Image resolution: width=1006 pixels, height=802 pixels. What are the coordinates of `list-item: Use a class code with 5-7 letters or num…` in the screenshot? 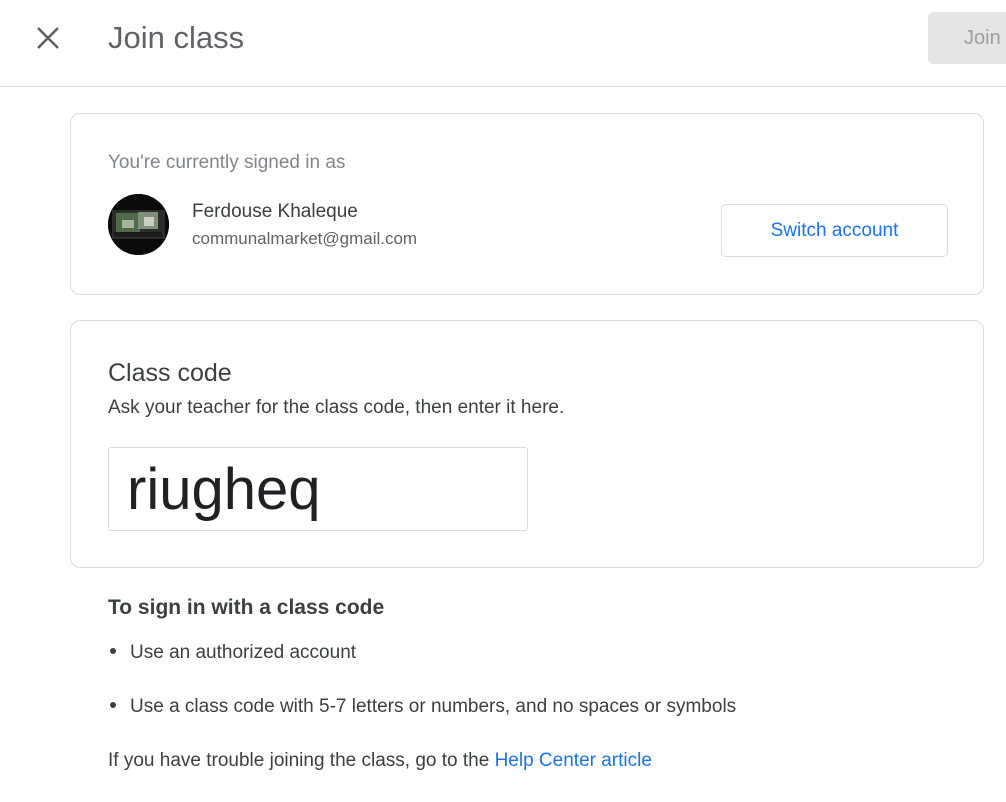 It's located at (423, 707).